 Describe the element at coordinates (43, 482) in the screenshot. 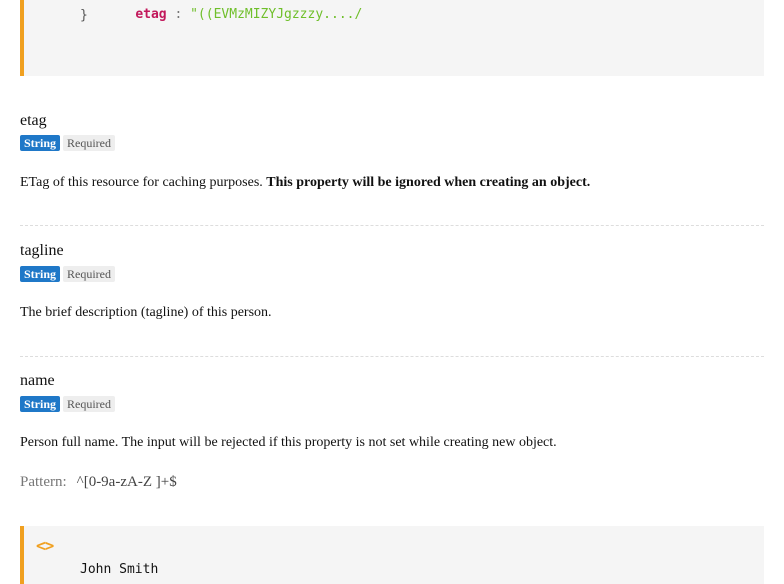

I see `pattern-label: Pattern:` at that location.